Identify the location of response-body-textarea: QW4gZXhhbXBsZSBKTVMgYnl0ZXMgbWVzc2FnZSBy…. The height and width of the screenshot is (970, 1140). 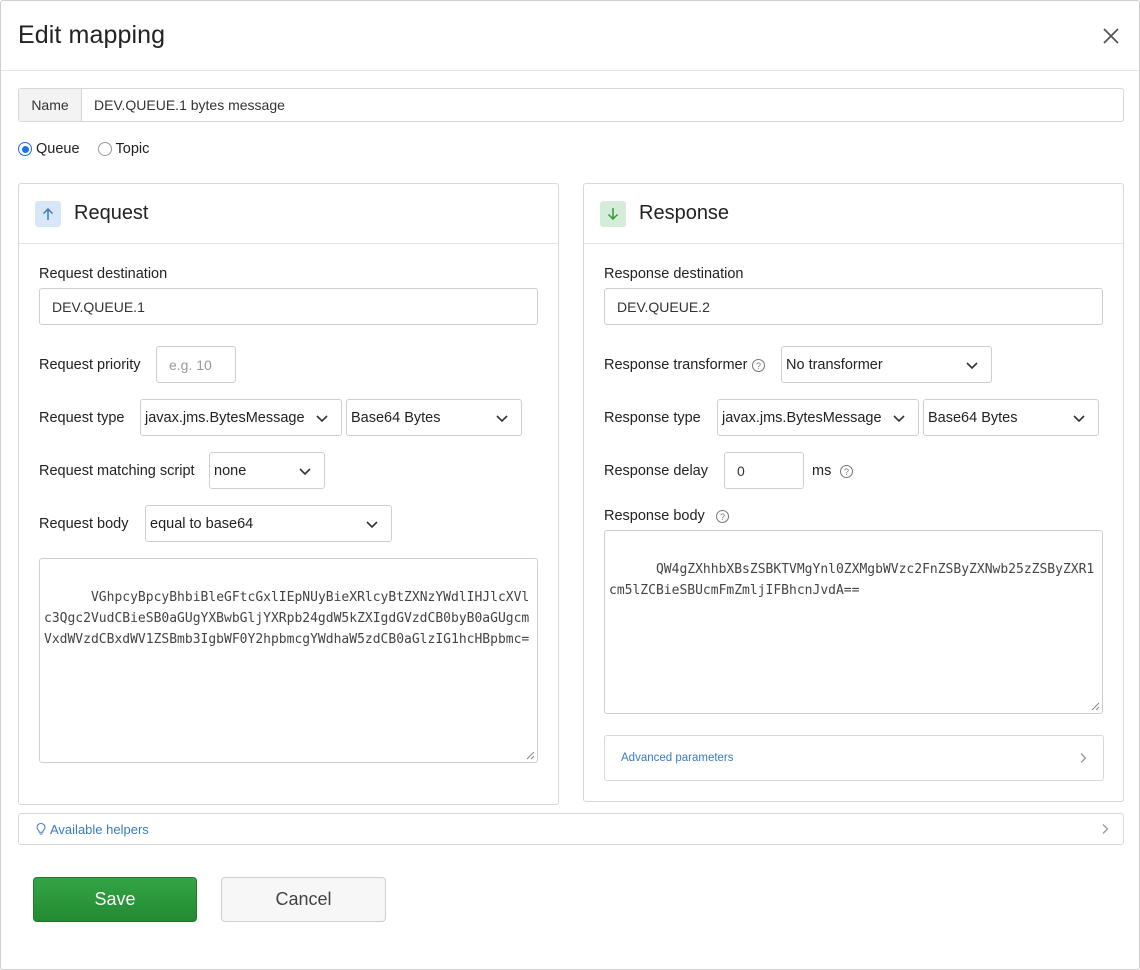
(853, 622).